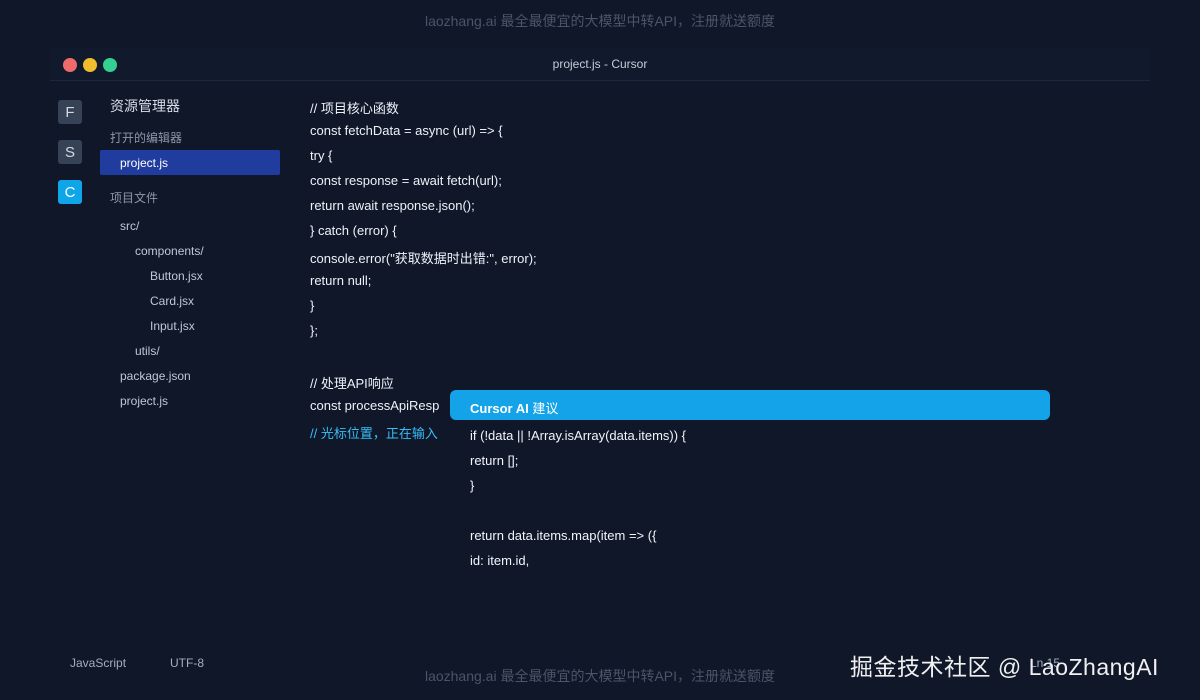 Image resolution: width=1200 pixels, height=700 pixels. What do you see at coordinates (314, 330) in the screenshot?
I see `code-line-10: };` at bounding box center [314, 330].